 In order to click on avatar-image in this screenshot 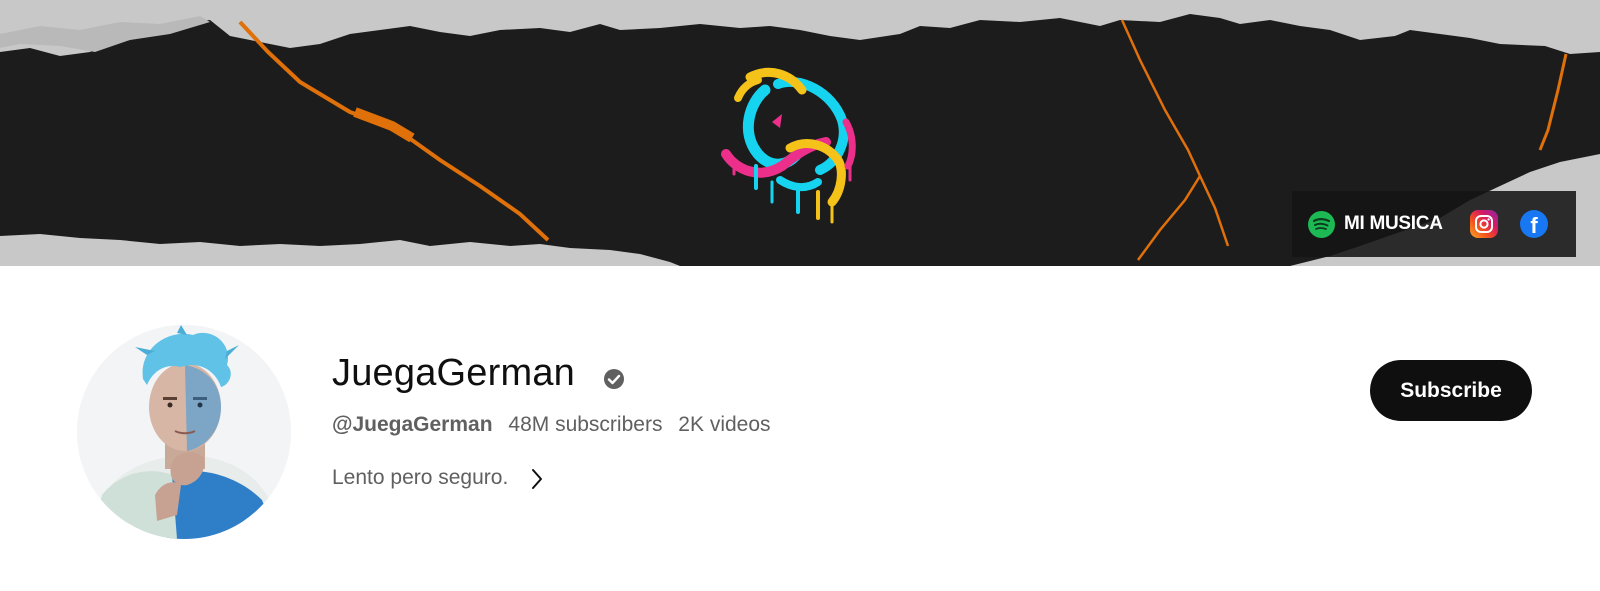, I will do `click(184, 432)`.